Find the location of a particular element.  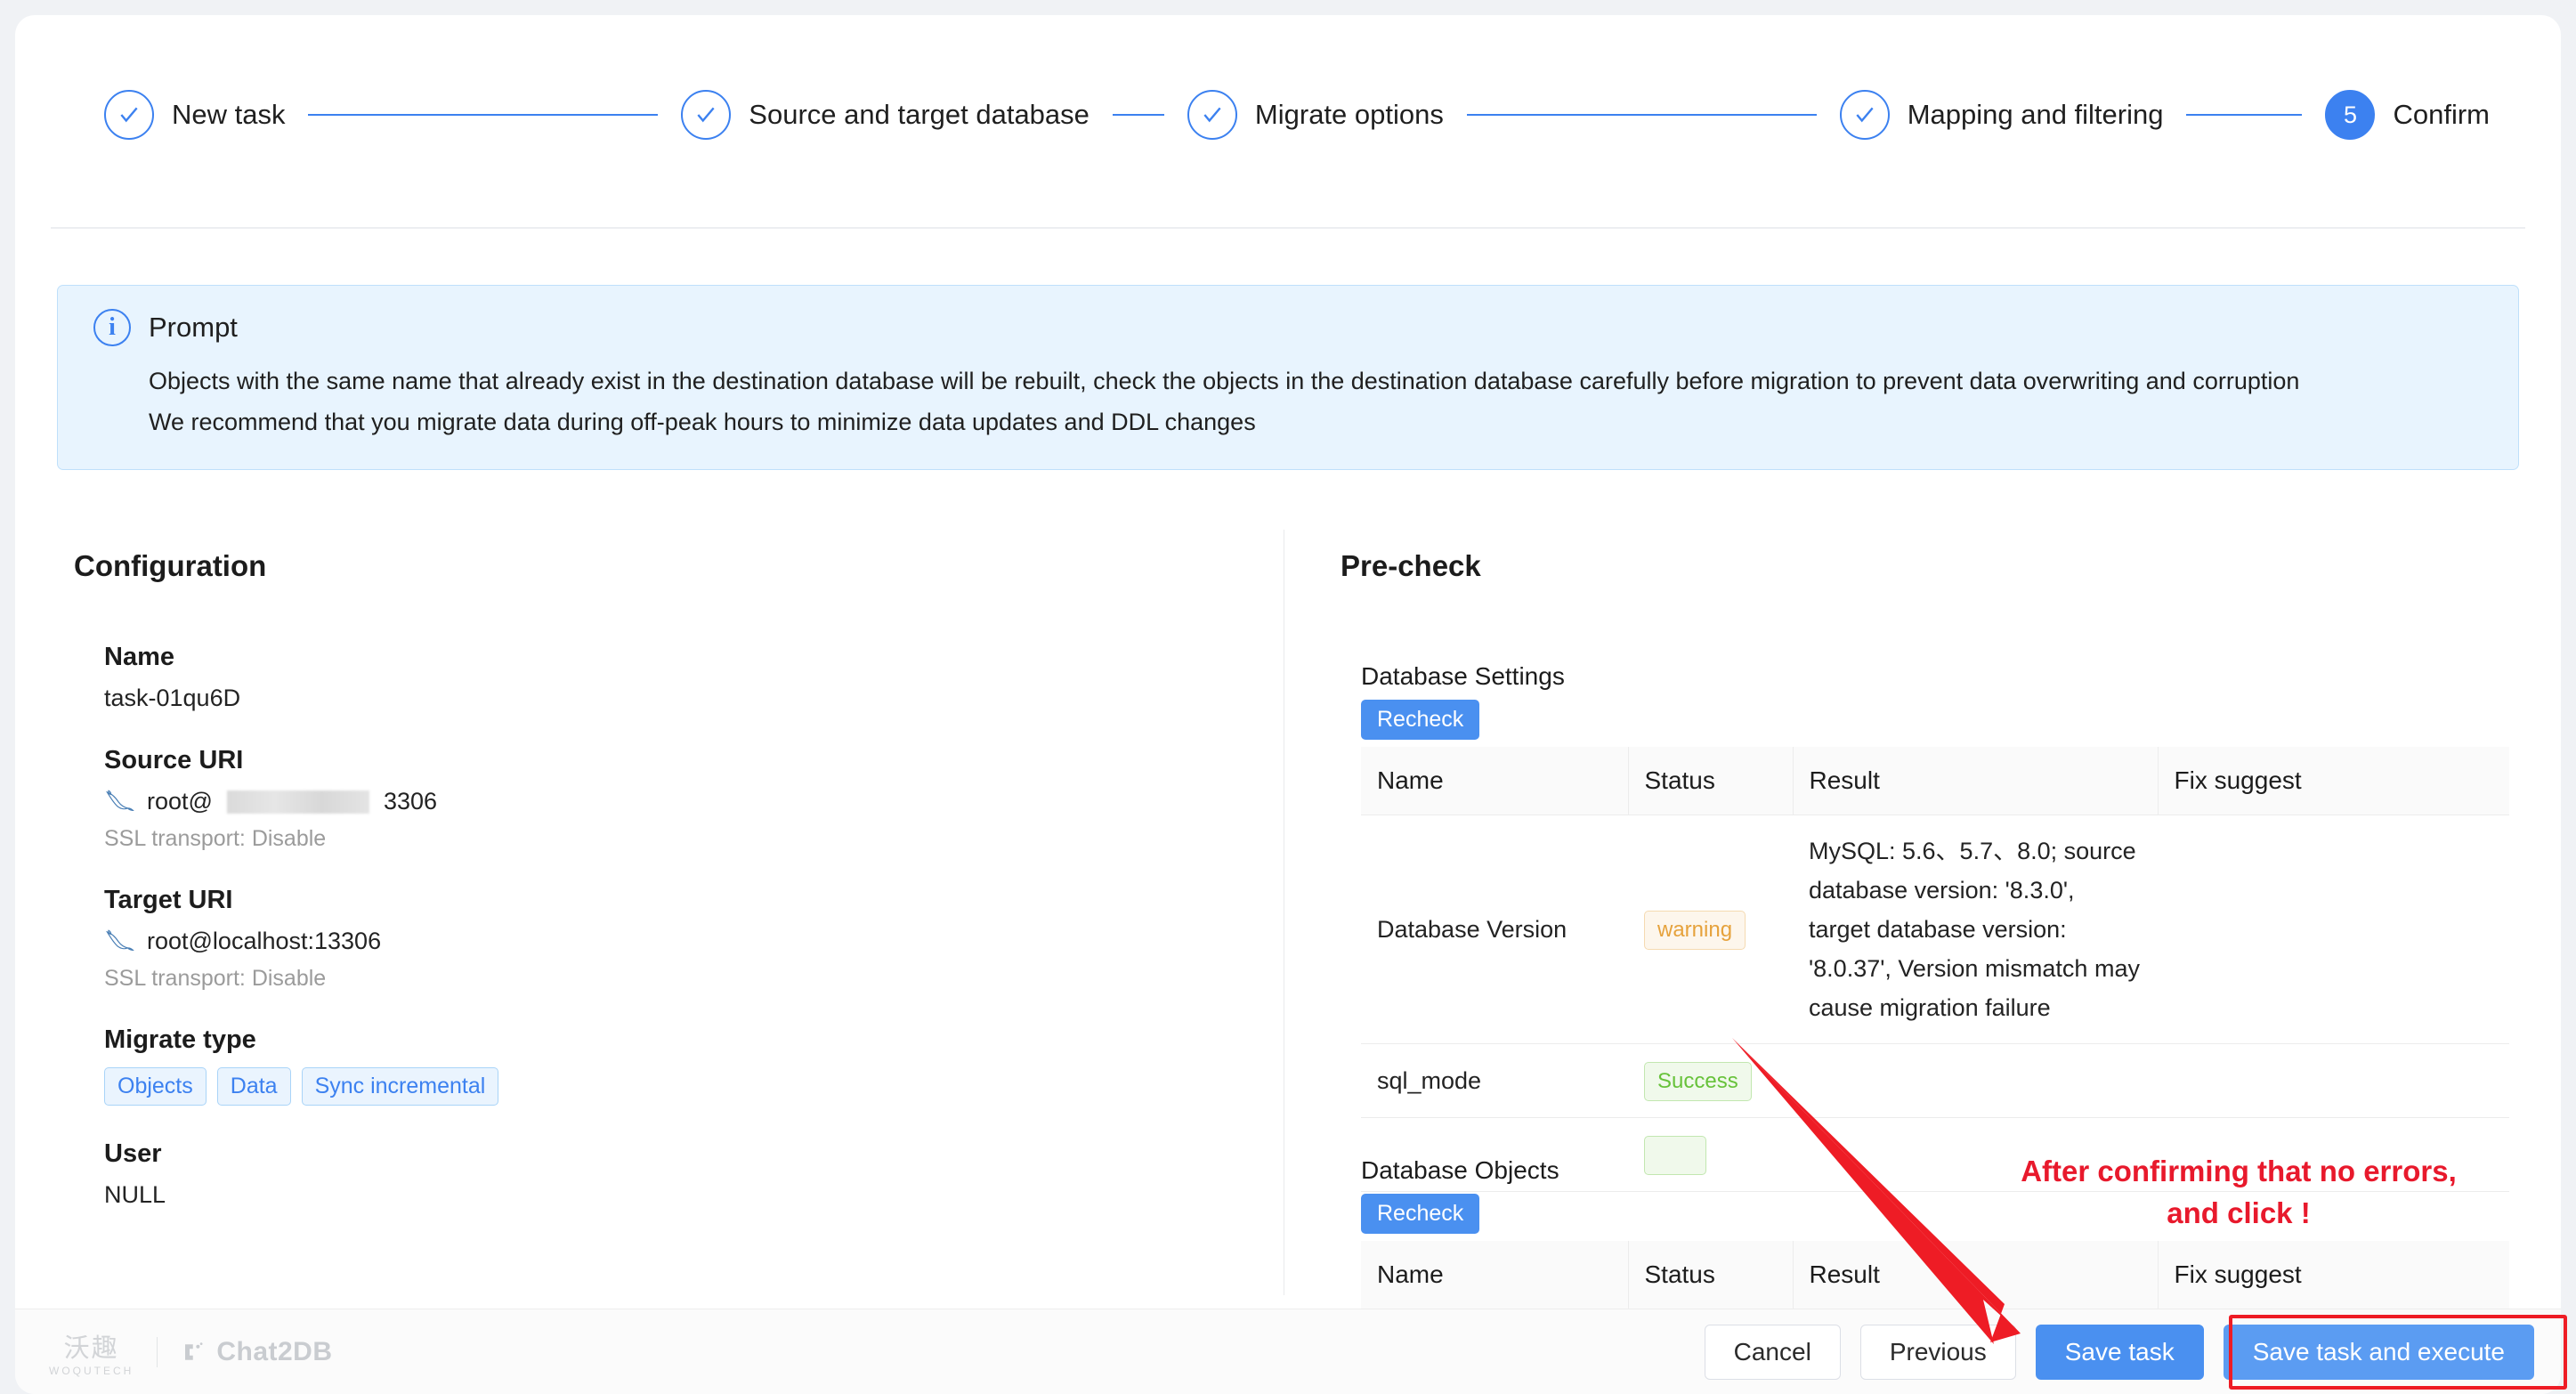

footer-brand: 沃趣 WOQUTECH Chat2DB is located at coordinates (191, 1352).